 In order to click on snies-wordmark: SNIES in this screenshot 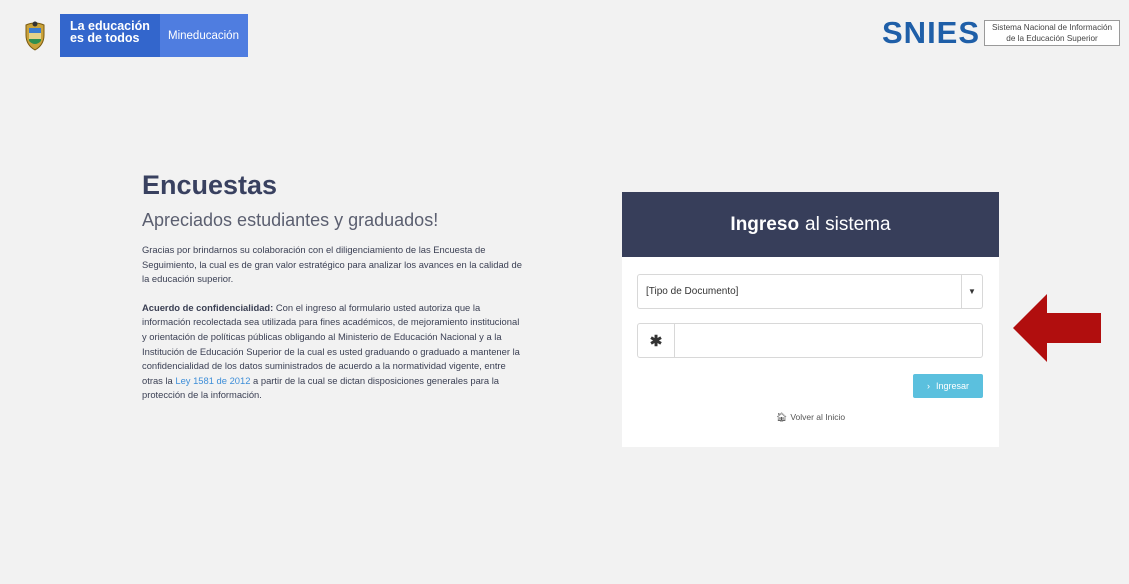, I will do `click(931, 32)`.